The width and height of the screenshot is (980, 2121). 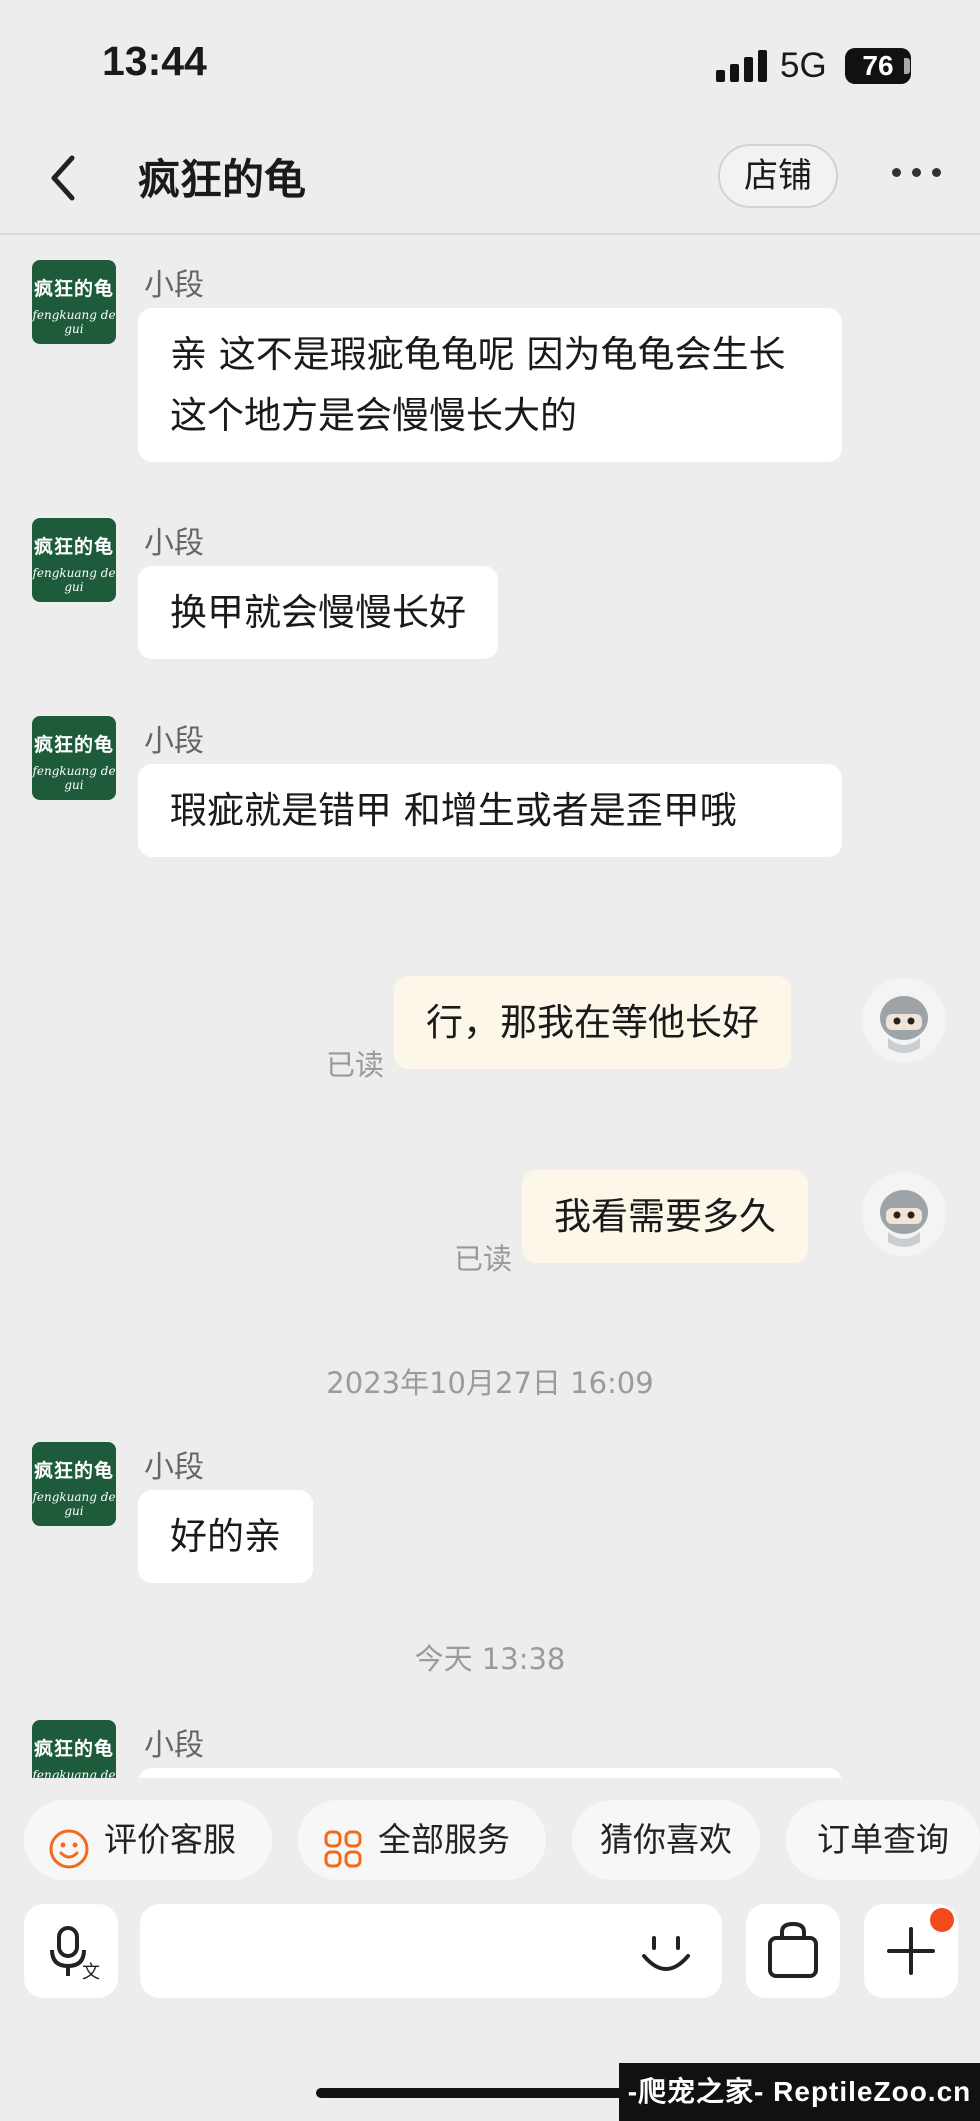 I want to click on status-time: 13:44, so click(x=154, y=61).